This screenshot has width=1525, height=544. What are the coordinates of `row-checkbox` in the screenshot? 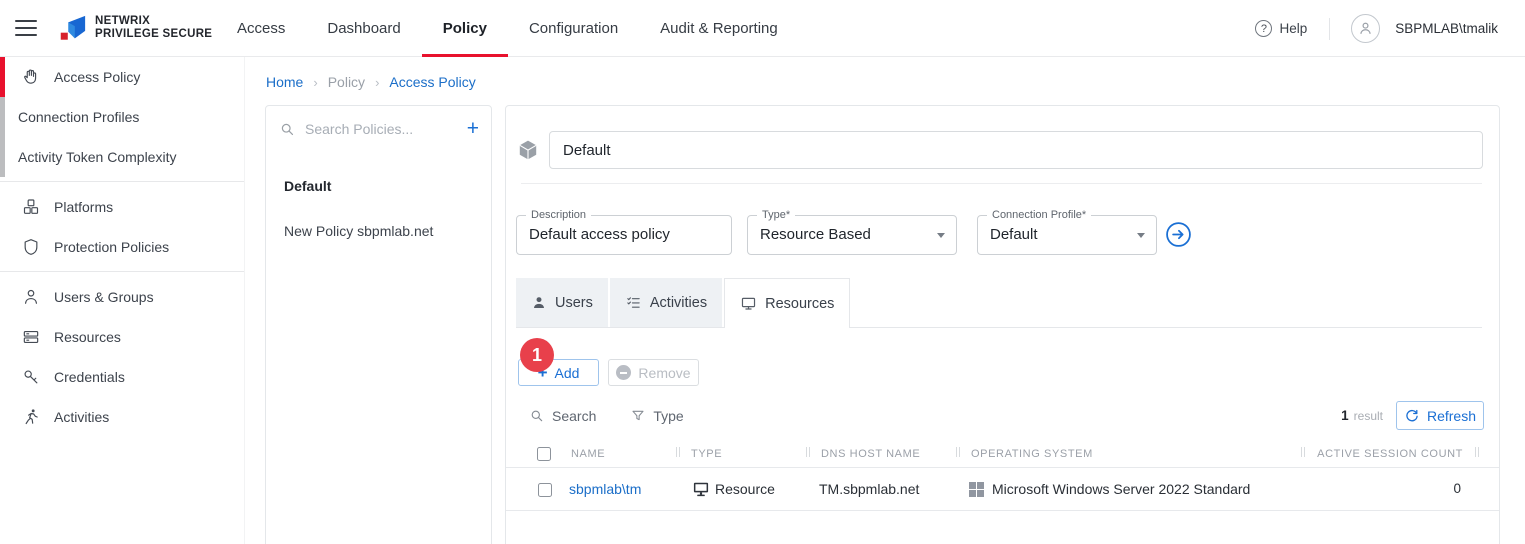 It's located at (545, 490).